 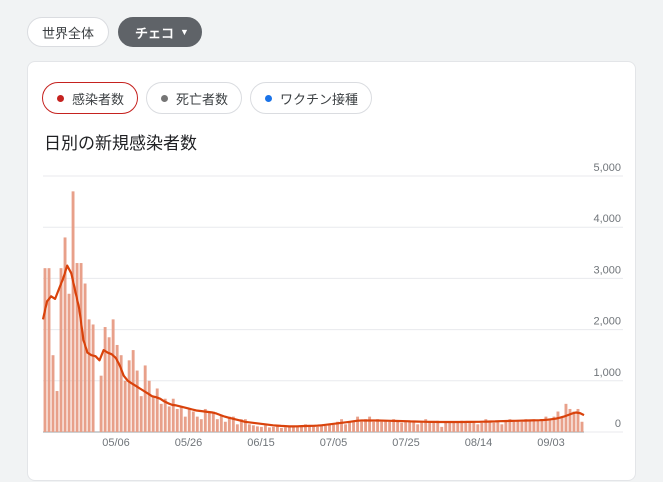 I want to click on region-chip-world: 世界全体, so click(x=68, y=32).